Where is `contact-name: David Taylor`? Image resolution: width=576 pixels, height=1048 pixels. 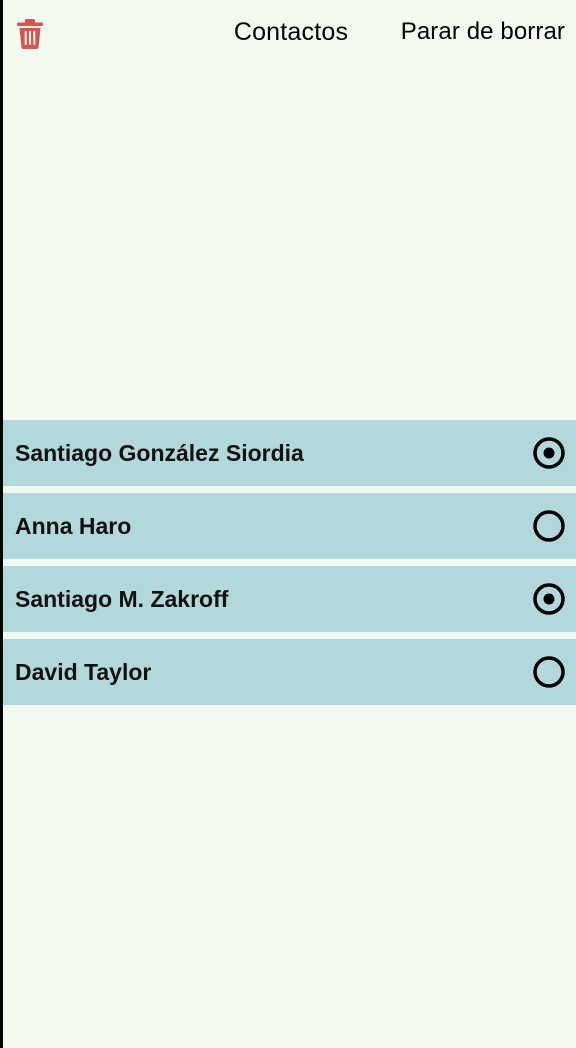
contact-name: David Taylor is located at coordinates (83, 672).